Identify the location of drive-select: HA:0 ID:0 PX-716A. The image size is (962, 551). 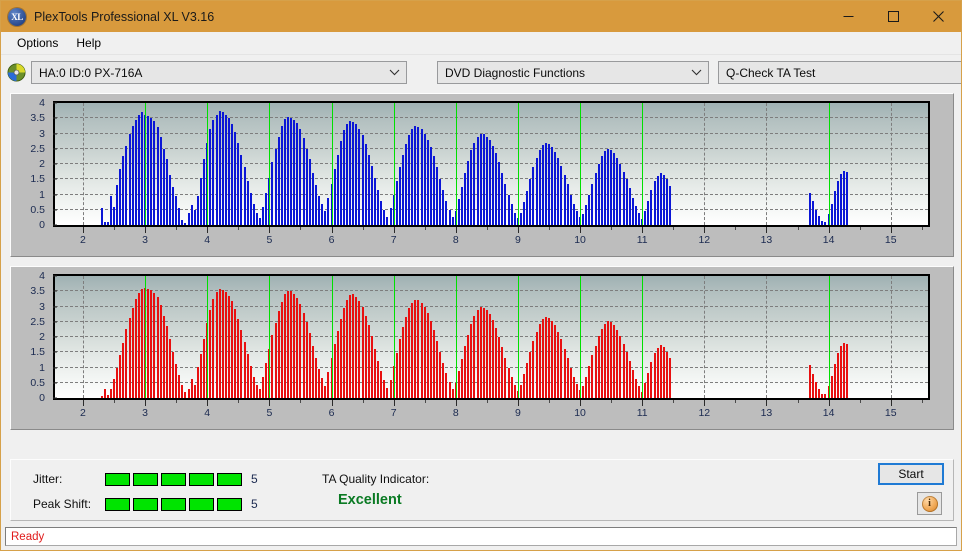
(219, 72).